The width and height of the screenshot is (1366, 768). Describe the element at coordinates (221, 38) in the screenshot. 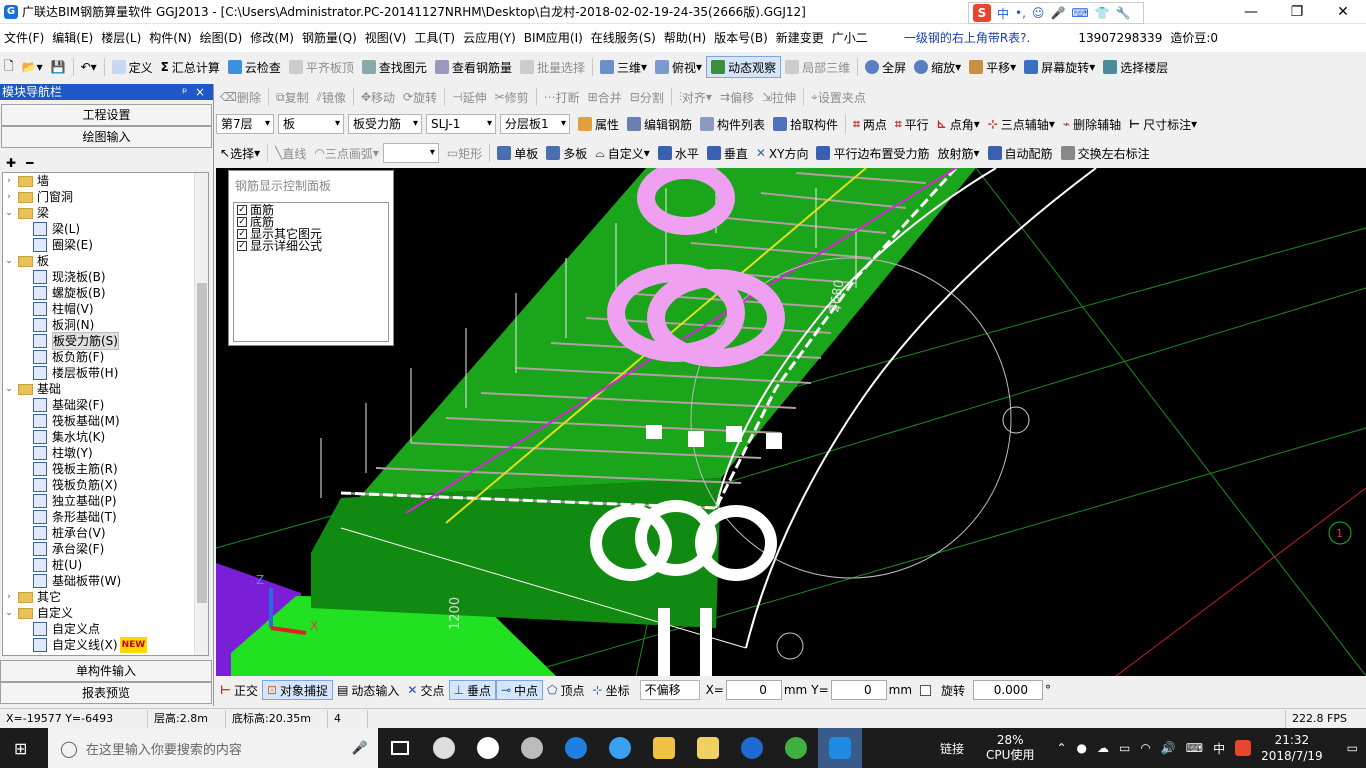

I see `menu-draw: 绘图(D)` at that location.